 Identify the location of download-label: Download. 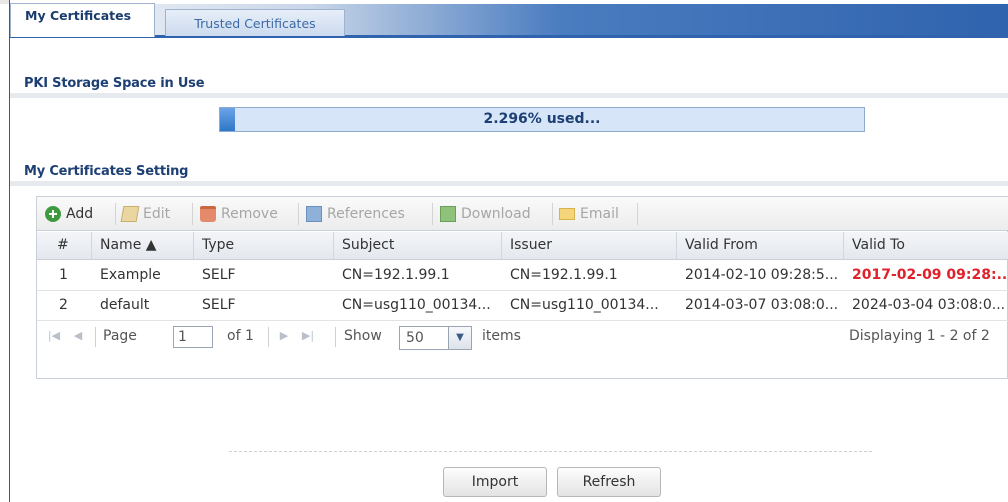
(496, 214).